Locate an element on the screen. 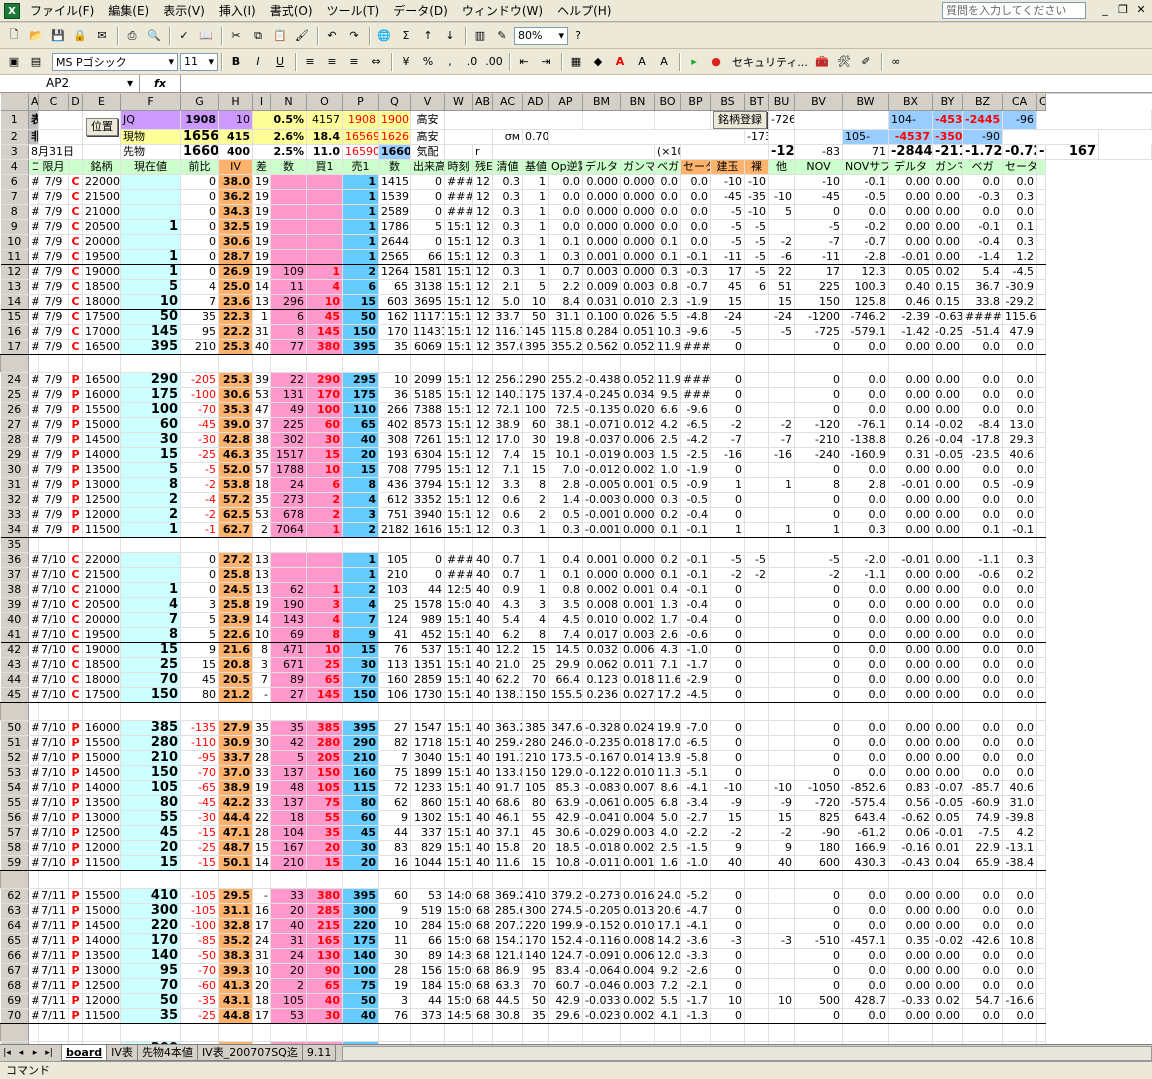  pos-gamma-cell: 0.02 is located at coordinates (947, 1001).